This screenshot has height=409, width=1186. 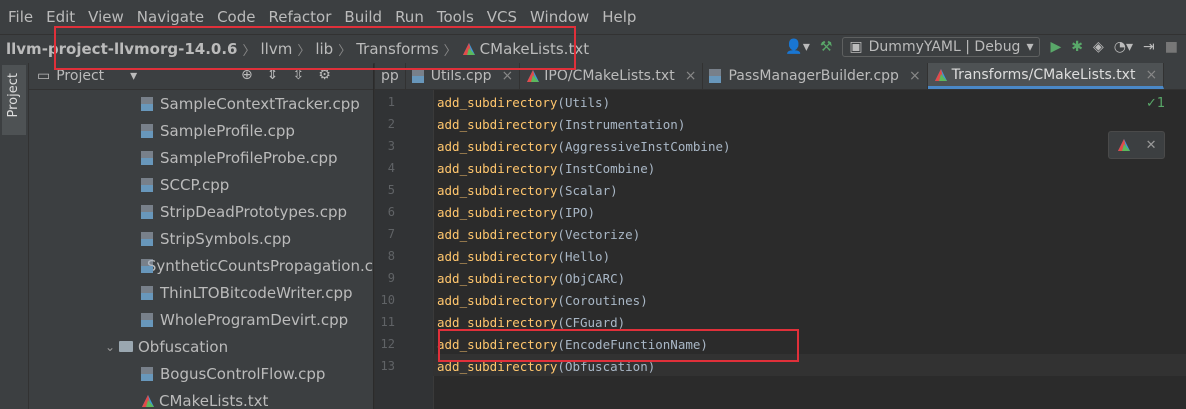 What do you see at coordinates (643, 146) in the screenshot?
I see `code-argument: AggressiveInstCombine` at bounding box center [643, 146].